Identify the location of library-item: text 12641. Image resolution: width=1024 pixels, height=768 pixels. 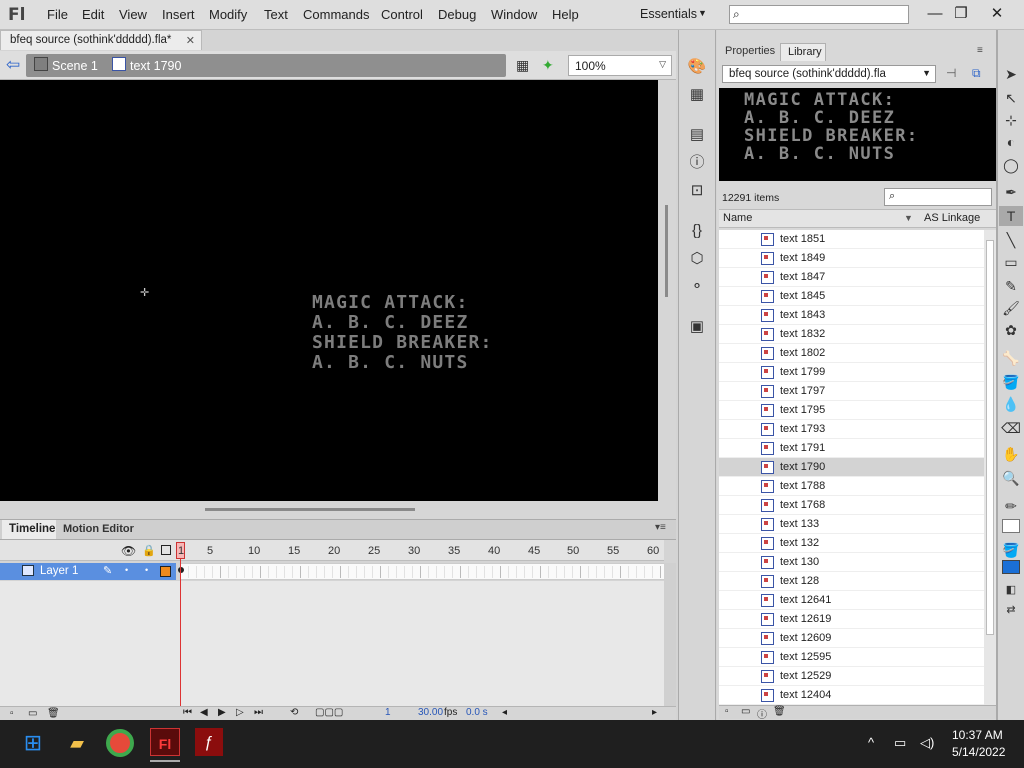
(851, 600).